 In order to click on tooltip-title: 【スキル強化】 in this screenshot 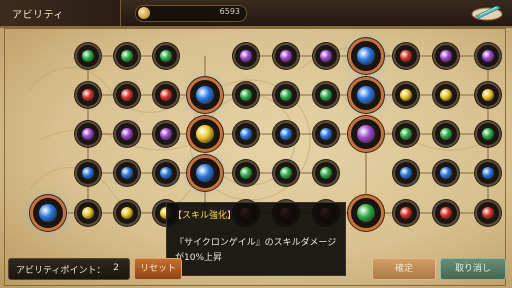, I will do `click(205, 216)`.